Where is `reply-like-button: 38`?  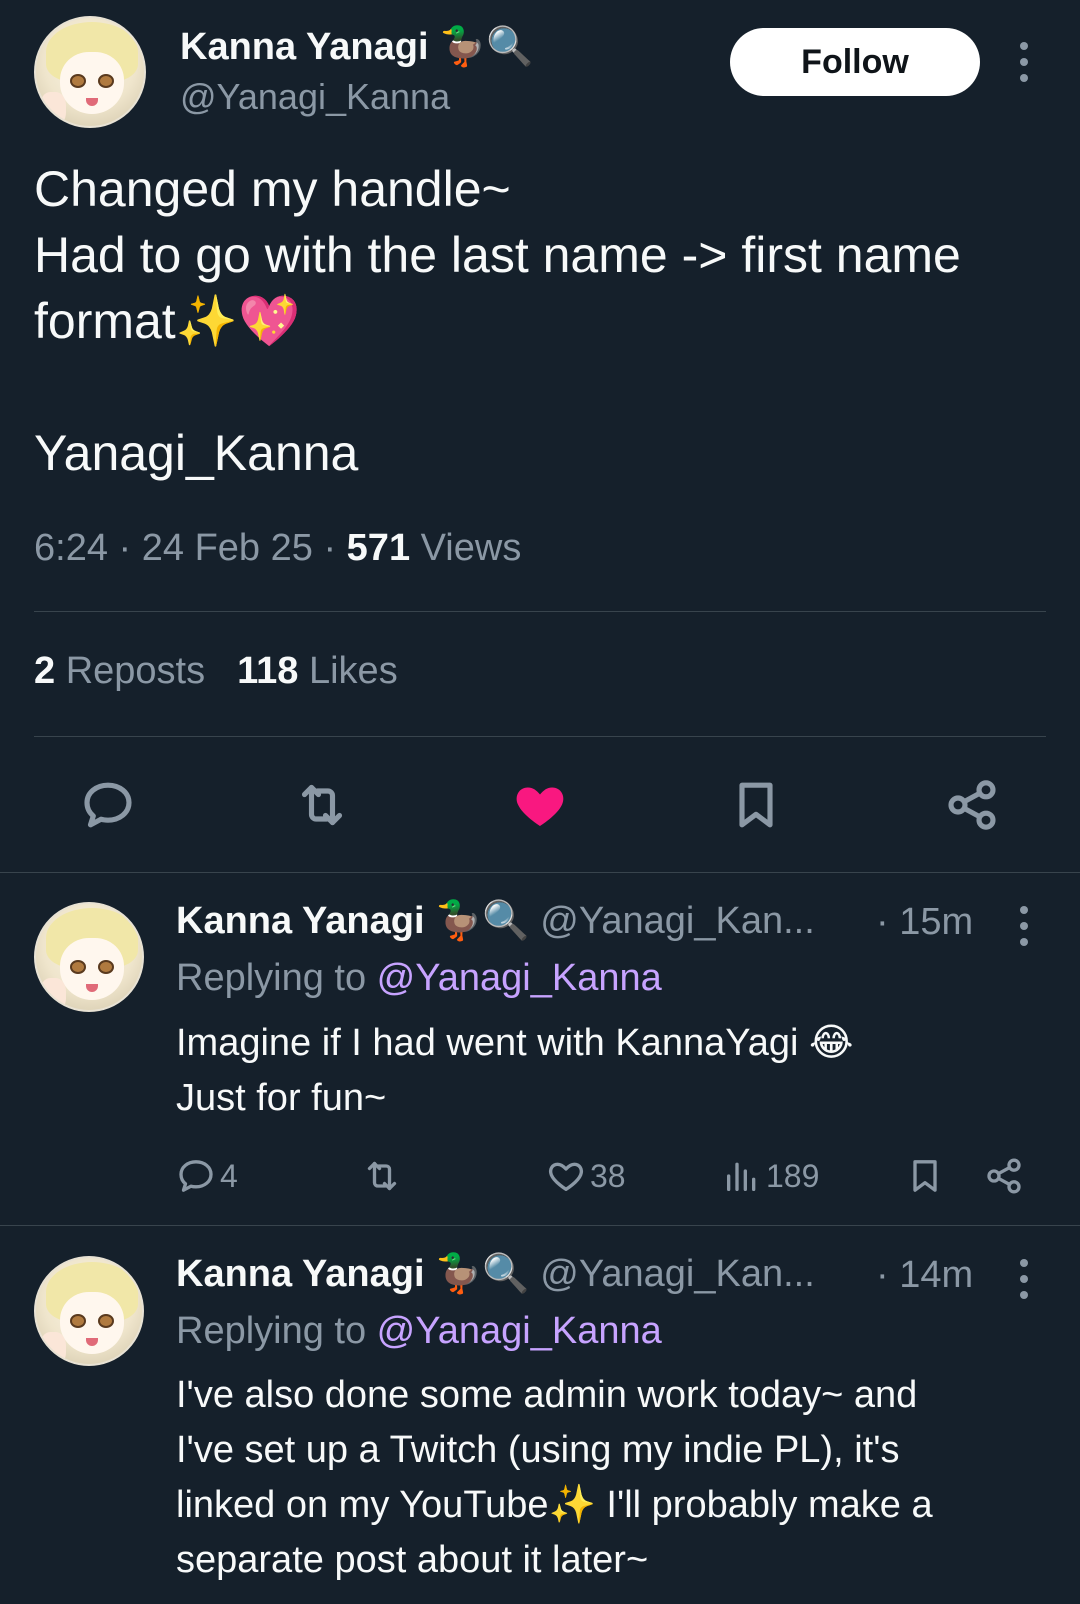
reply-like-button: 38 is located at coordinates (586, 1176).